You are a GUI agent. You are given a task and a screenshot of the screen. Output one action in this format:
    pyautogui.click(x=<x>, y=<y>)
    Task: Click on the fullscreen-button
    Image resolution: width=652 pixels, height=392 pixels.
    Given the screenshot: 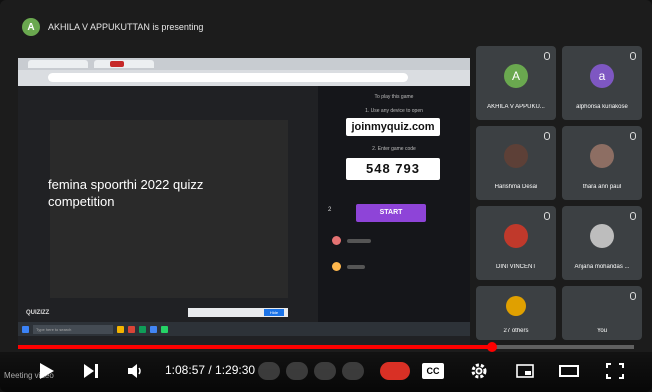 What is the action you would take?
    pyautogui.click(x=615, y=371)
    